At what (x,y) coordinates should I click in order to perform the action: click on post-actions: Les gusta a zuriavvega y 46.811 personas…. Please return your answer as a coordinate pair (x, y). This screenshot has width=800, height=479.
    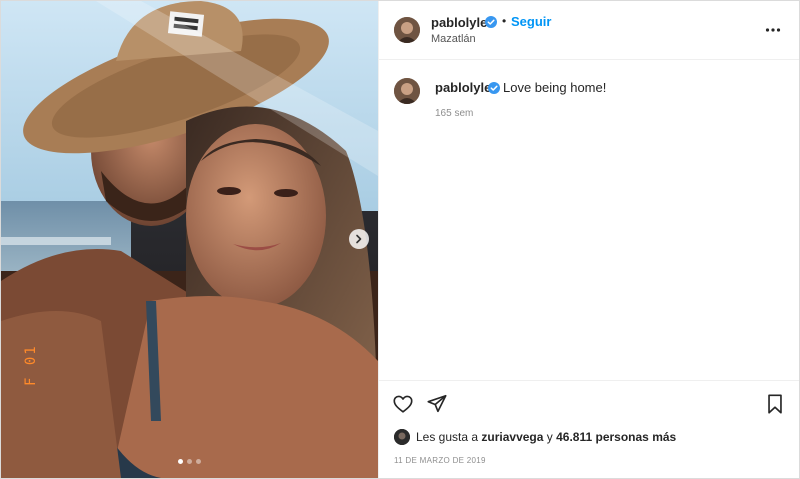
    Looking at the image, I should click on (589, 429).